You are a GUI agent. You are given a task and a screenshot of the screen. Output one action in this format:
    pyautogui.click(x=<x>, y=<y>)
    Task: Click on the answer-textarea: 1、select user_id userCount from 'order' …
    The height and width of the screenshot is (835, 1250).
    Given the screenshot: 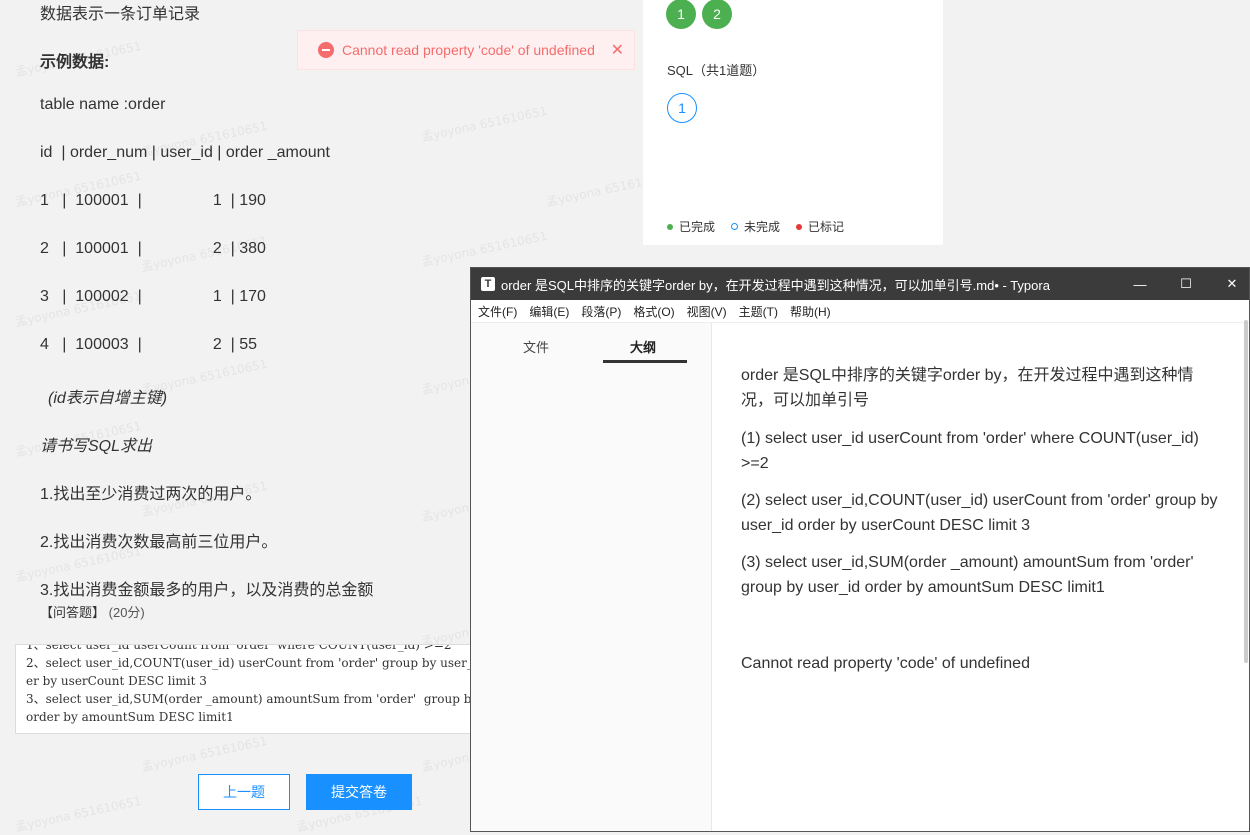 What is the action you would take?
    pyautogui.click(x=251, y=689)
    